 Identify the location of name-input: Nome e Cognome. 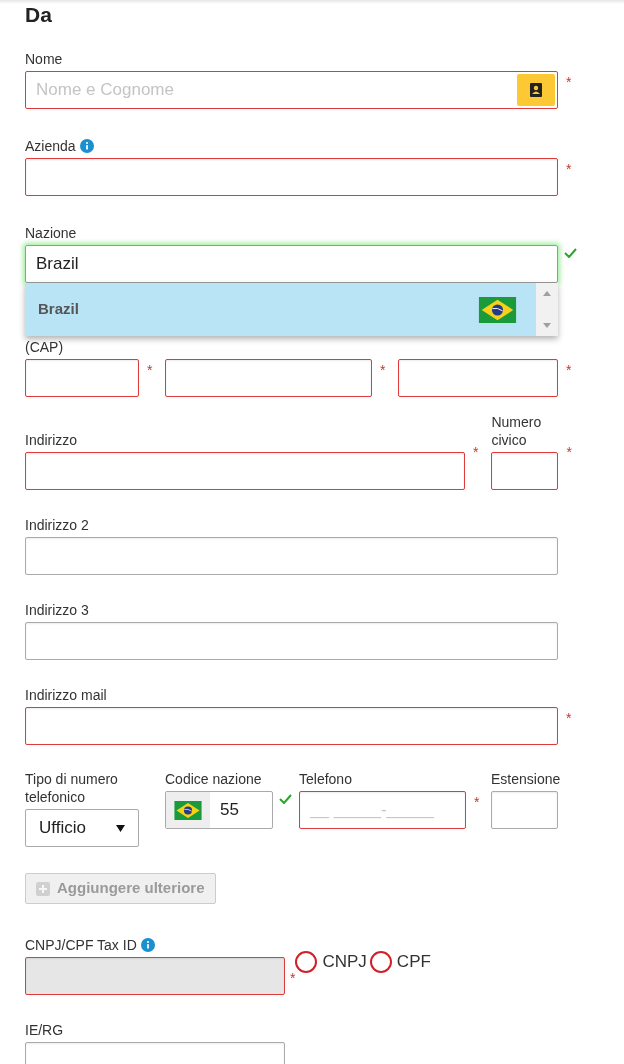
(276, 90).